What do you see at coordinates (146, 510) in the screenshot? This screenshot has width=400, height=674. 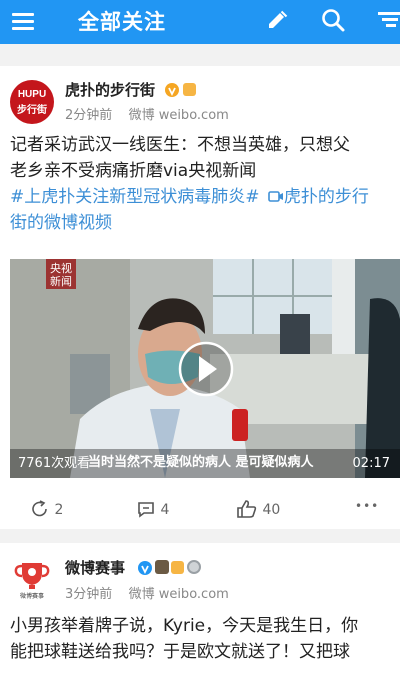 I see `comment-icon` at bounding box center [146, 510].